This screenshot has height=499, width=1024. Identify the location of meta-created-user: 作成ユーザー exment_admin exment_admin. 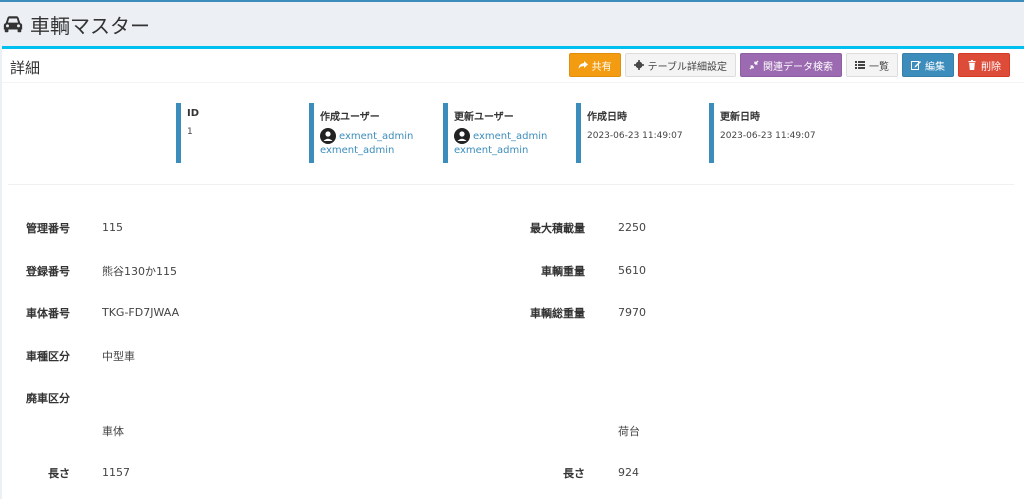
(371, 133).